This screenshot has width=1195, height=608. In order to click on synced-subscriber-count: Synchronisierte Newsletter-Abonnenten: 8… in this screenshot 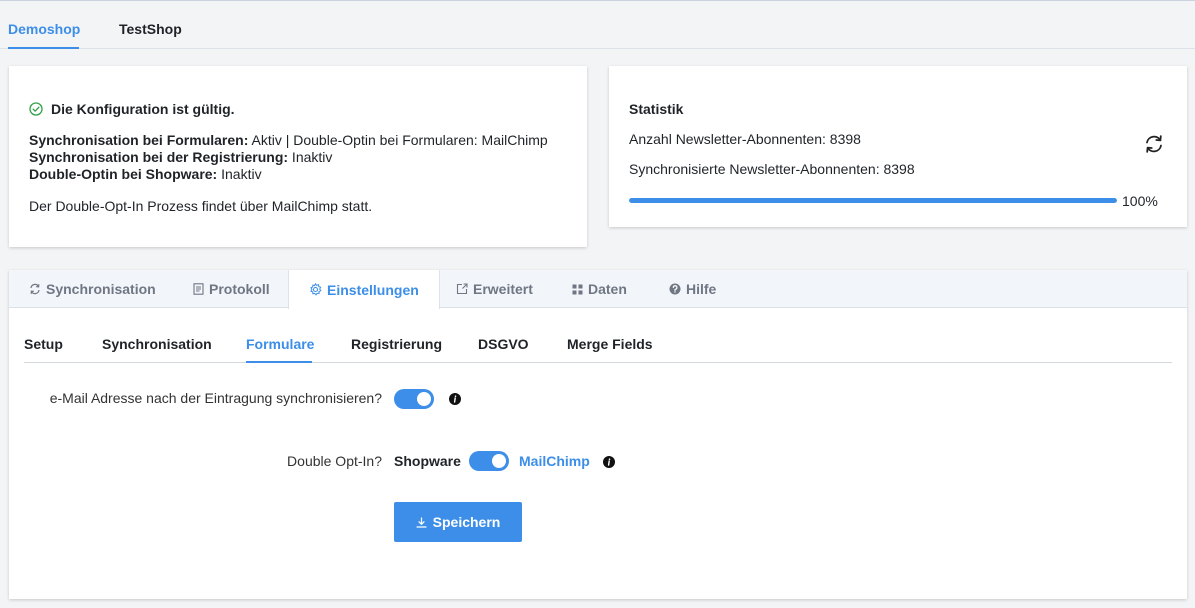, I will do `click(772, 169)`.